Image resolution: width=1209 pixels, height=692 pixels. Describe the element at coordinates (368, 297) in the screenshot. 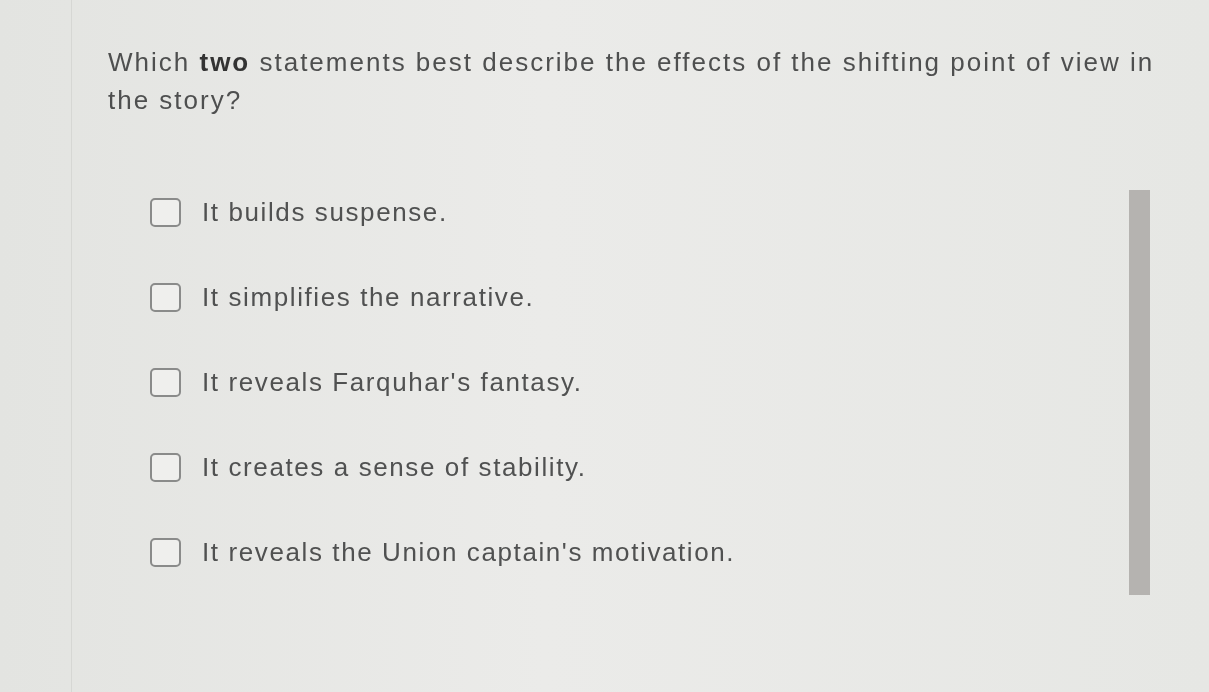

I see `option-label: It simplifies the narrative.` at that location.